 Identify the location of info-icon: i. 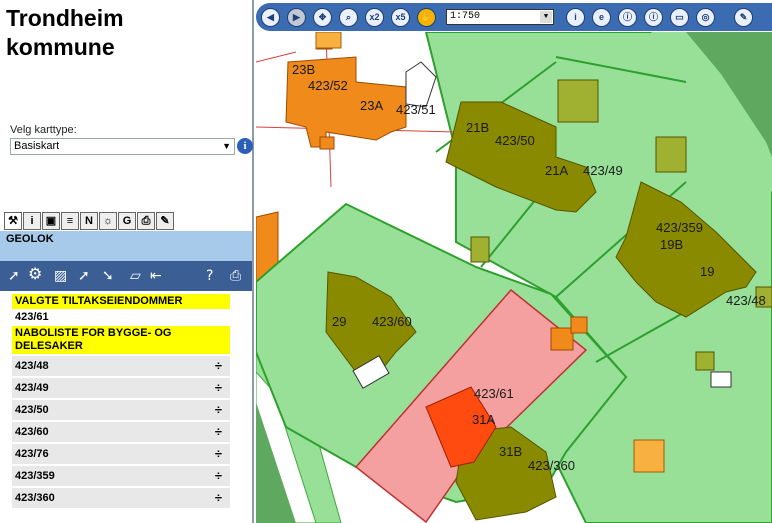
(245, 146).